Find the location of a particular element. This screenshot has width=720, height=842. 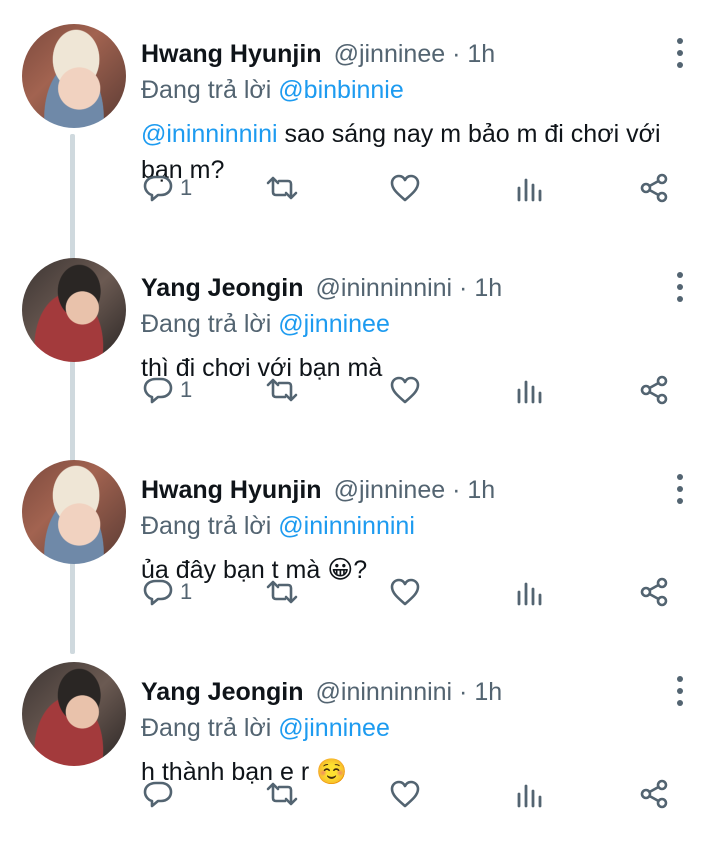

replying-to: Đang trả lời @binbinnie is located at coordinates (272, 90).